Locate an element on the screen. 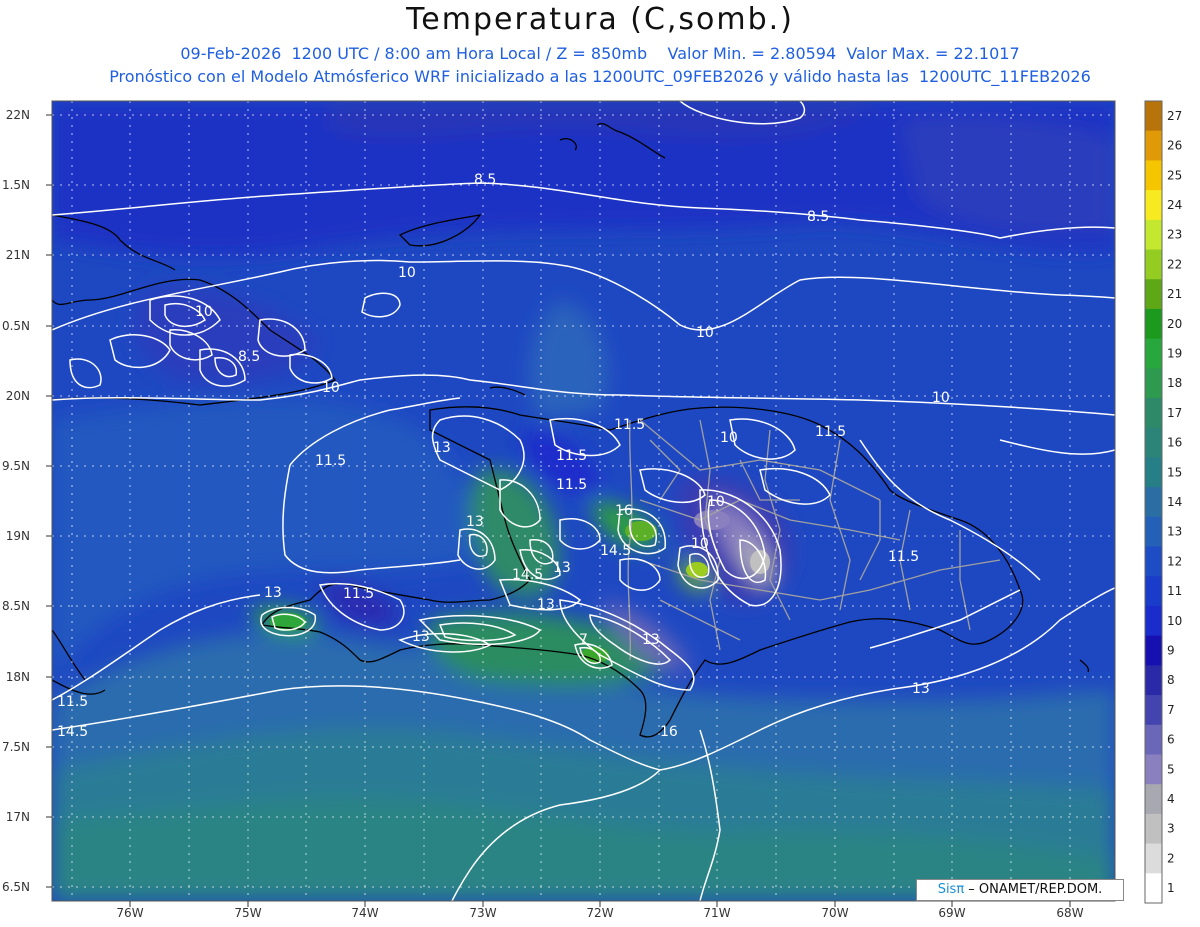 This screenshot has width=1200, height=927. colorbar-label: 17 is located at coordinates (1174, 413).